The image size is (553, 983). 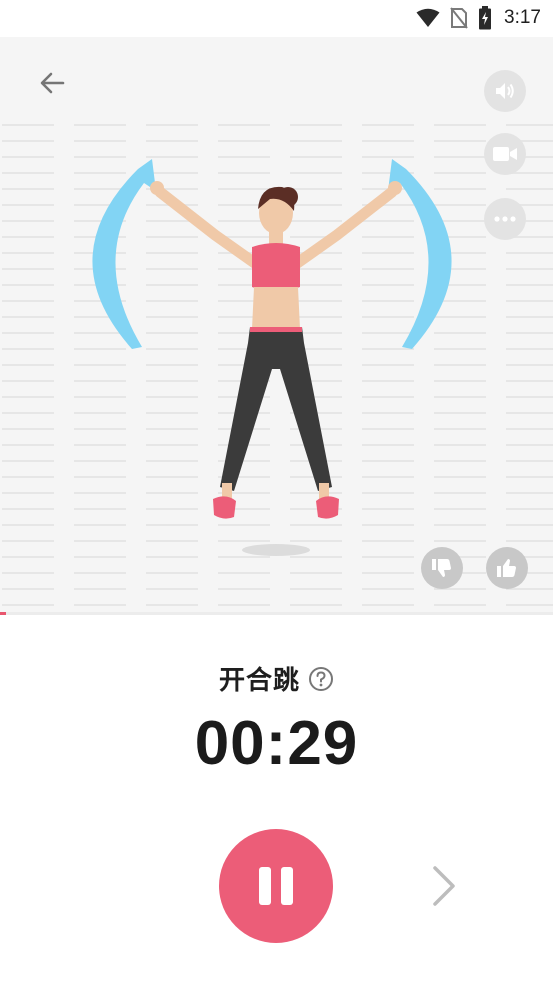 I want to click on sound-button, so click(x=505, y=91).